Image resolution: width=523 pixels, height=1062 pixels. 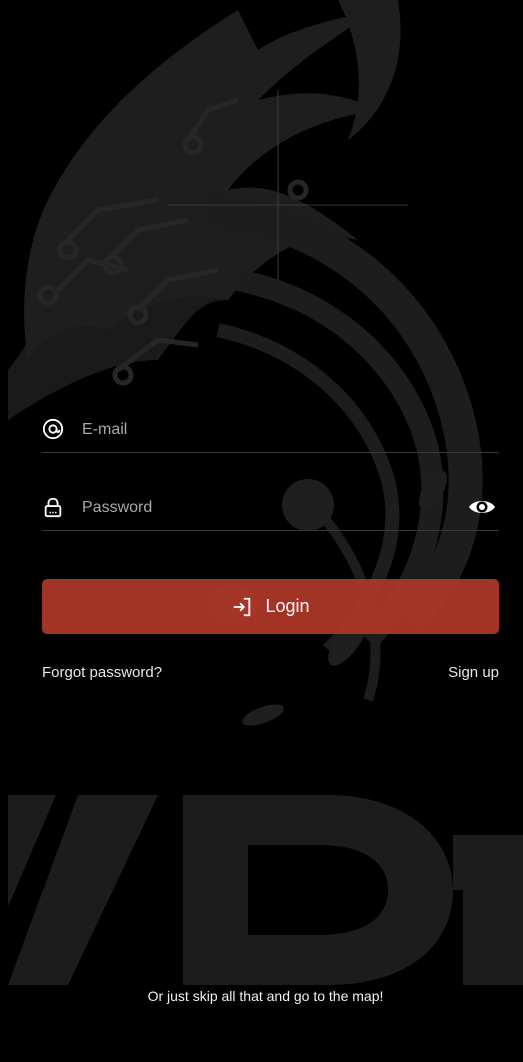 I want to click on eye-icon, so click(x=482, y=507).